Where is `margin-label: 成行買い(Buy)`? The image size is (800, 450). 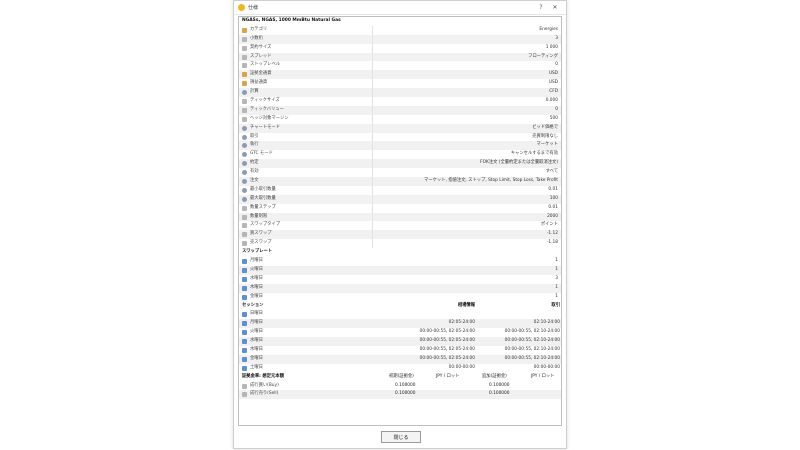 margin-label: 成行買い(Buy) is located at coordinates (264, 385).